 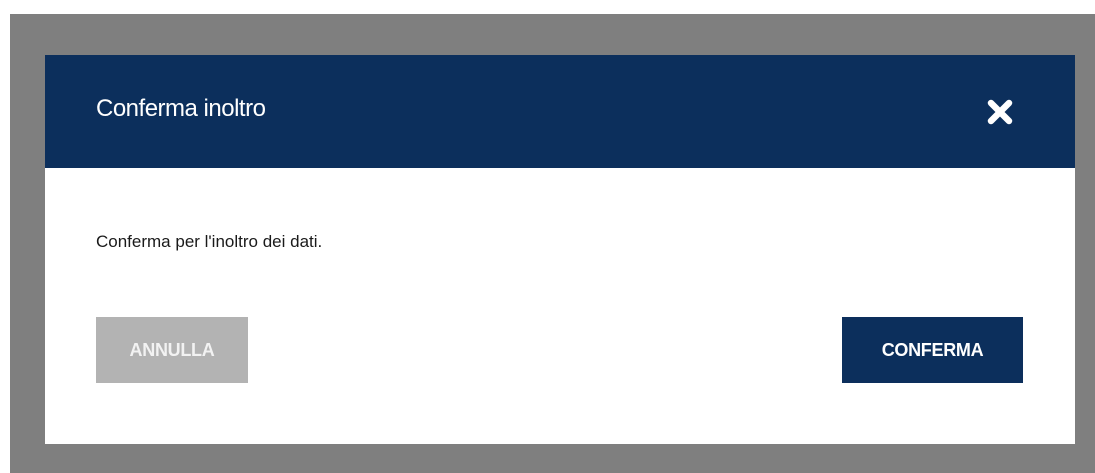 What do you see at coordinates (209, 241) in the screenshot?
I see `dialog-message: Conferma per l'inoltro dei dati.` at bounding box center [209, 241].